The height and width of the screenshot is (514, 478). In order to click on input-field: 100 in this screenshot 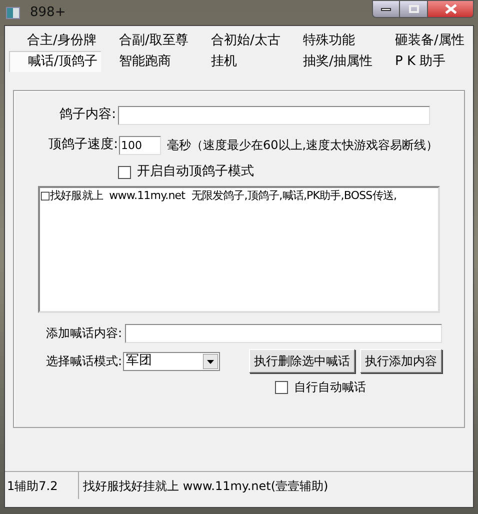, I will do `click(140, 145)`.